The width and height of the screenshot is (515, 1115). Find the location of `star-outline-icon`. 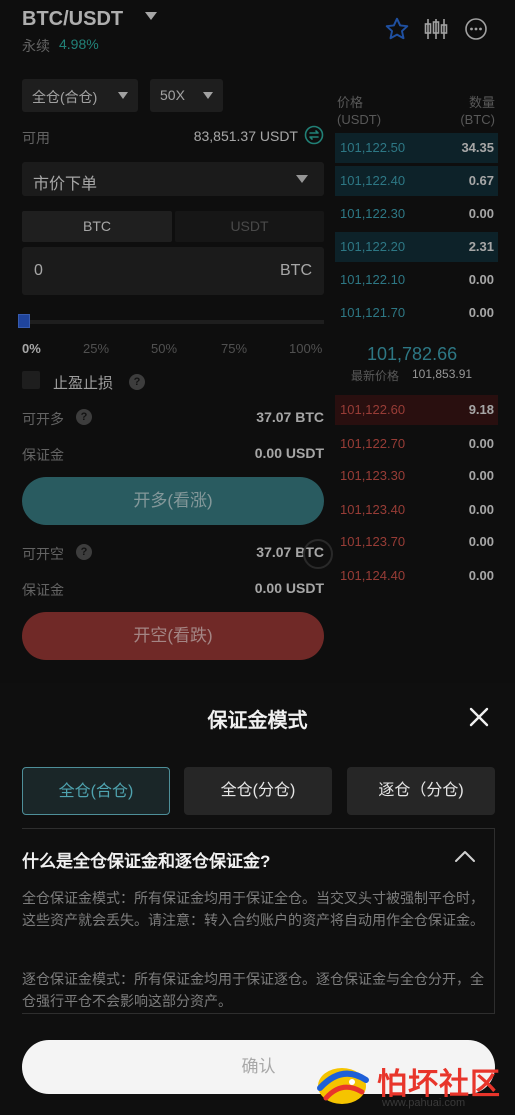

star-outline-icon is located at coordinates (397, 29).